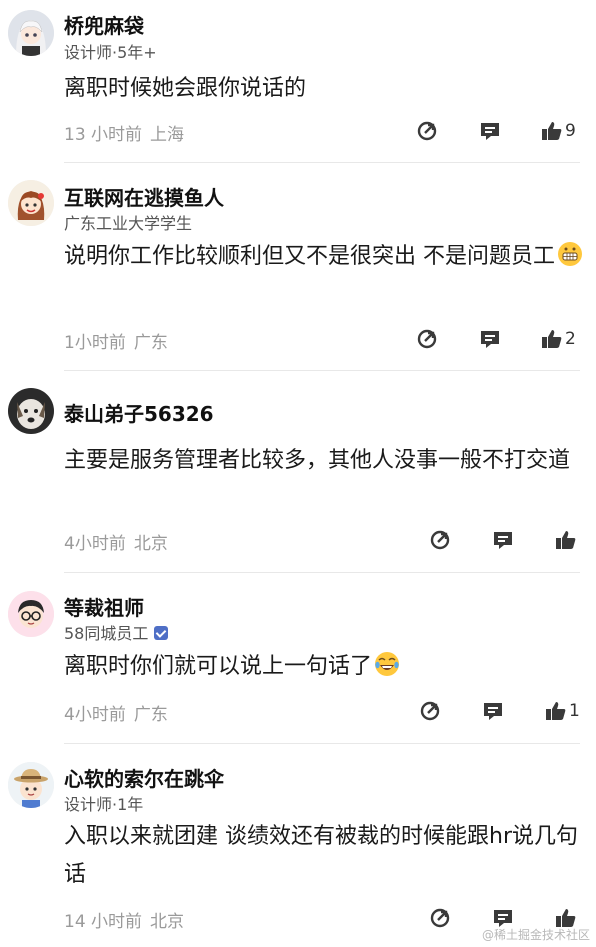 This screenshot has height=947, width=596. What do you see at coordinates (570, 339) in the screenshot?
I see `like-count: 2` at bounding box center [570, 339].